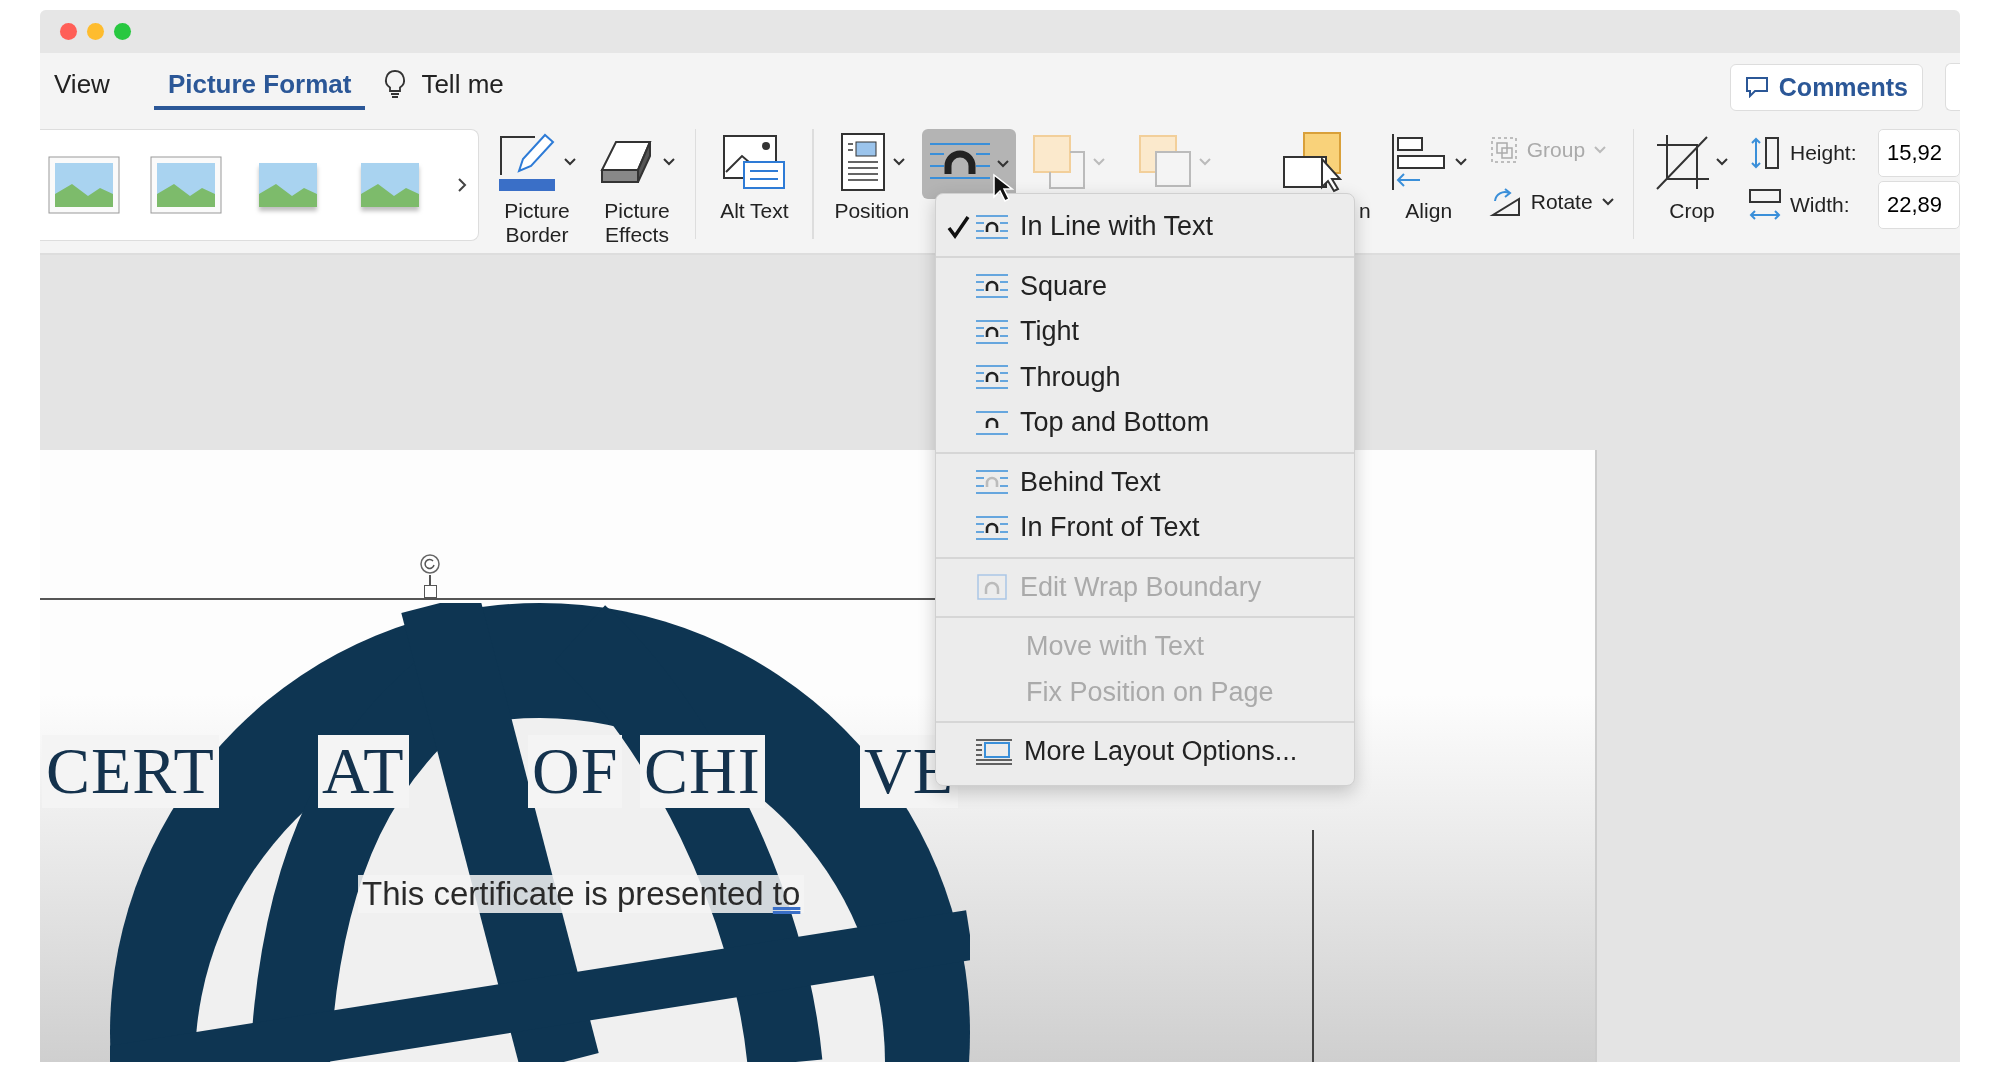  What do you see at coordinates (1145, 332) in the screenshot?
I see `menu-item: Tight` at bounding box center [1145, 332].